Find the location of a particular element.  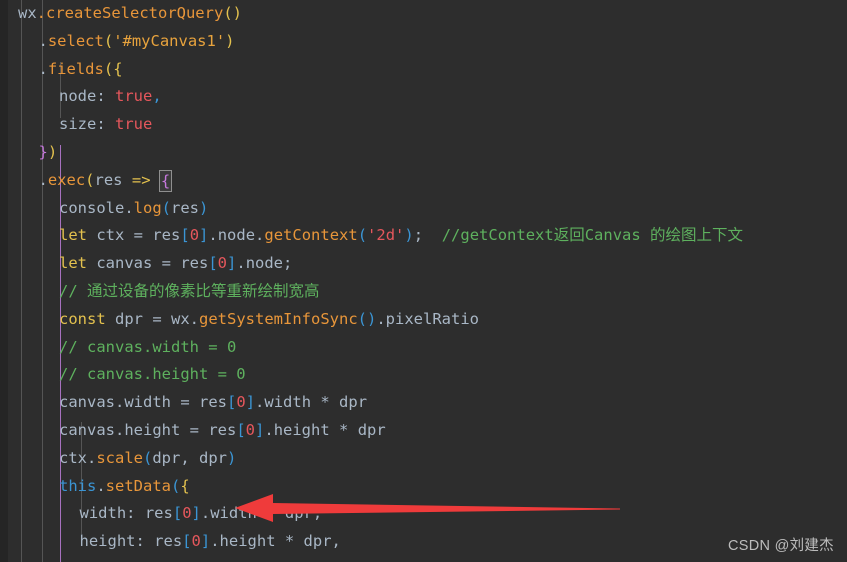

code-line: this.setData({ is located at coordinates (95, 487).